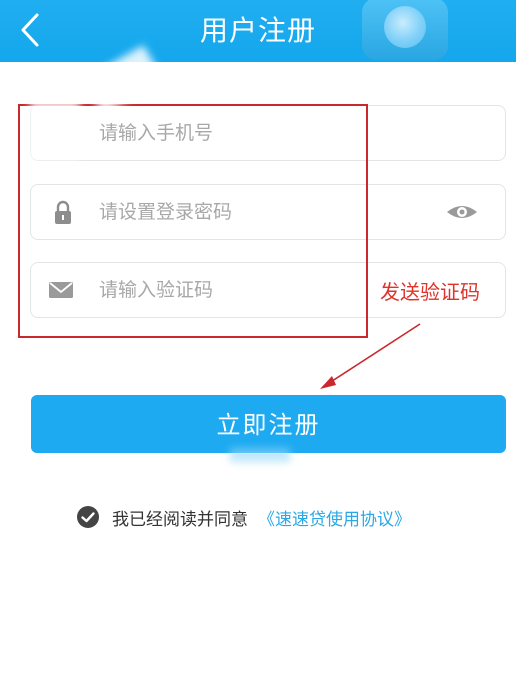 Image resolution: width=516 pixels, height=689 pixels. I want to click on agreement-link: 《速速贷使用协议》, so click(334, 517).